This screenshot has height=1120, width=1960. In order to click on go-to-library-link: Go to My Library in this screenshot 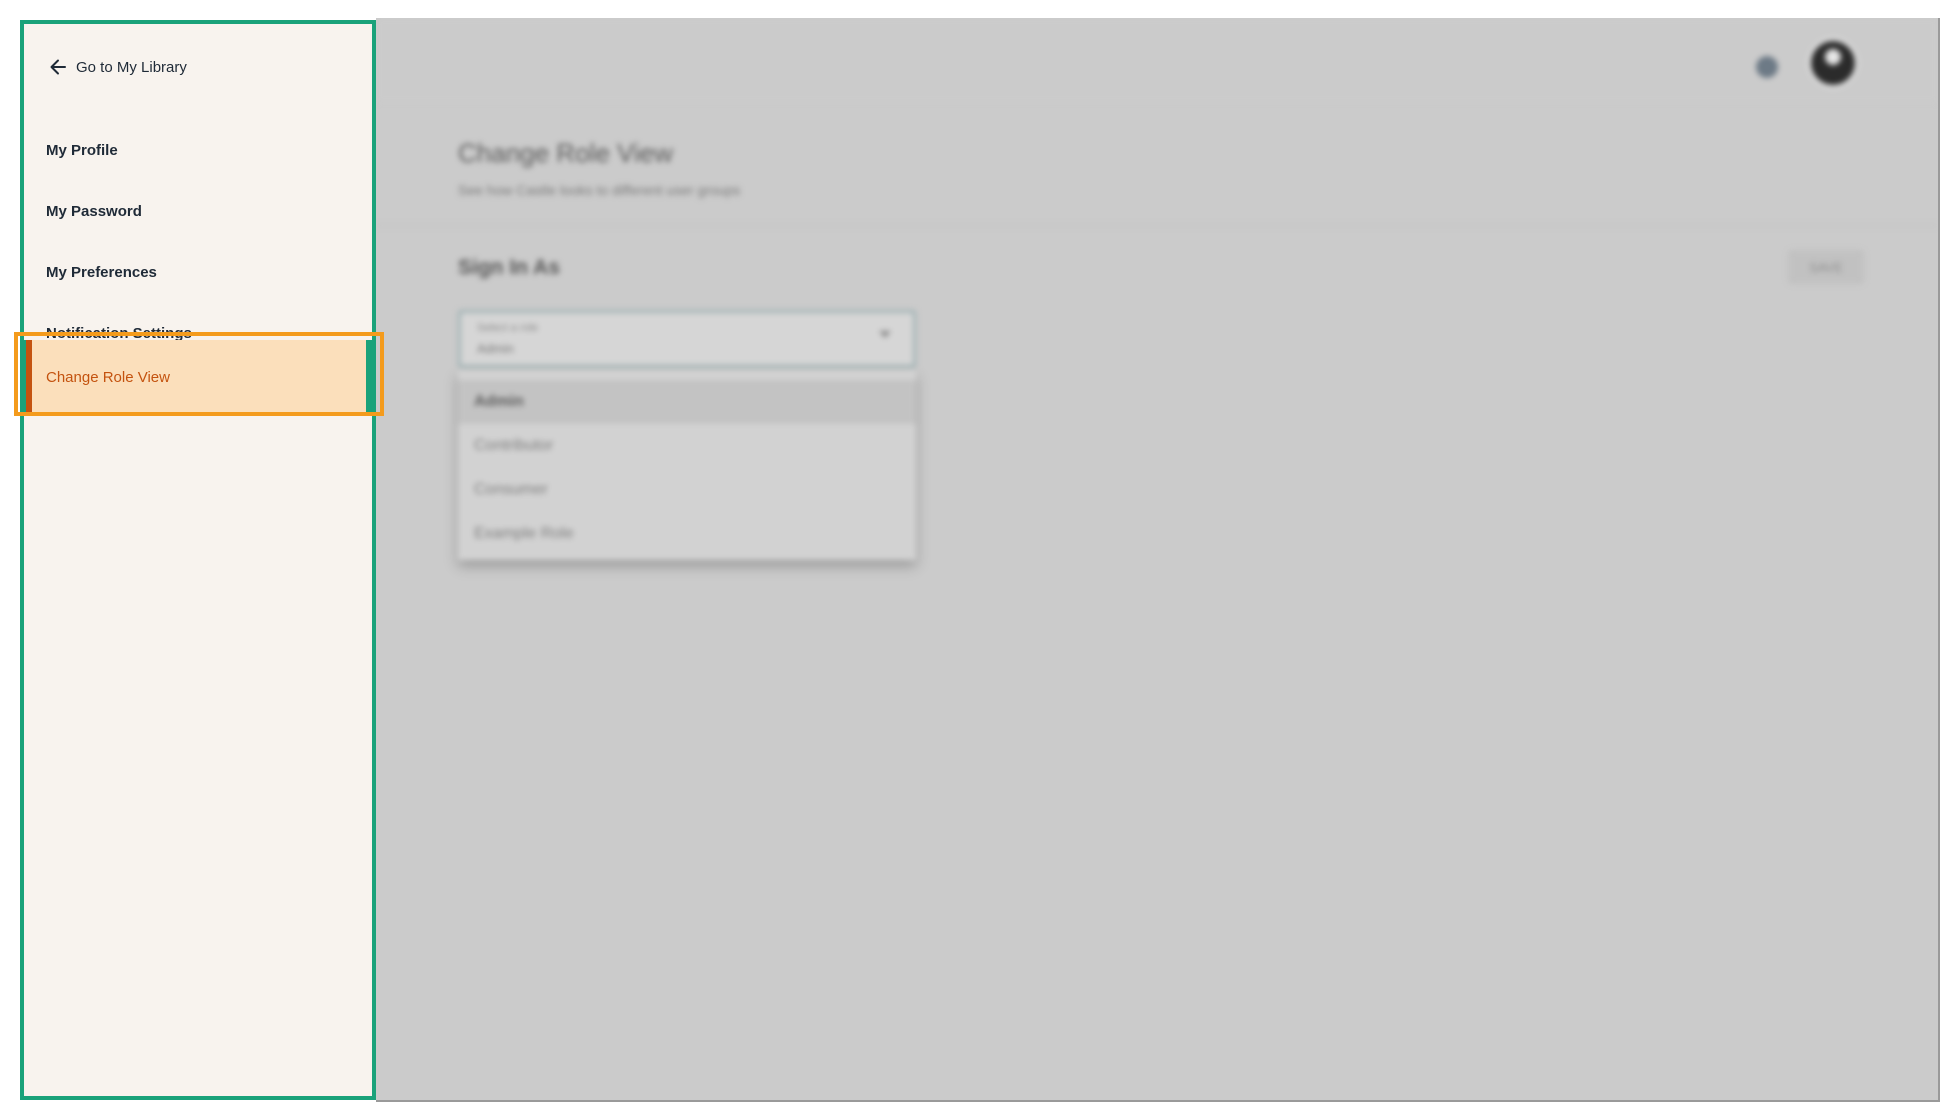, I will do `click(117, 67)`.